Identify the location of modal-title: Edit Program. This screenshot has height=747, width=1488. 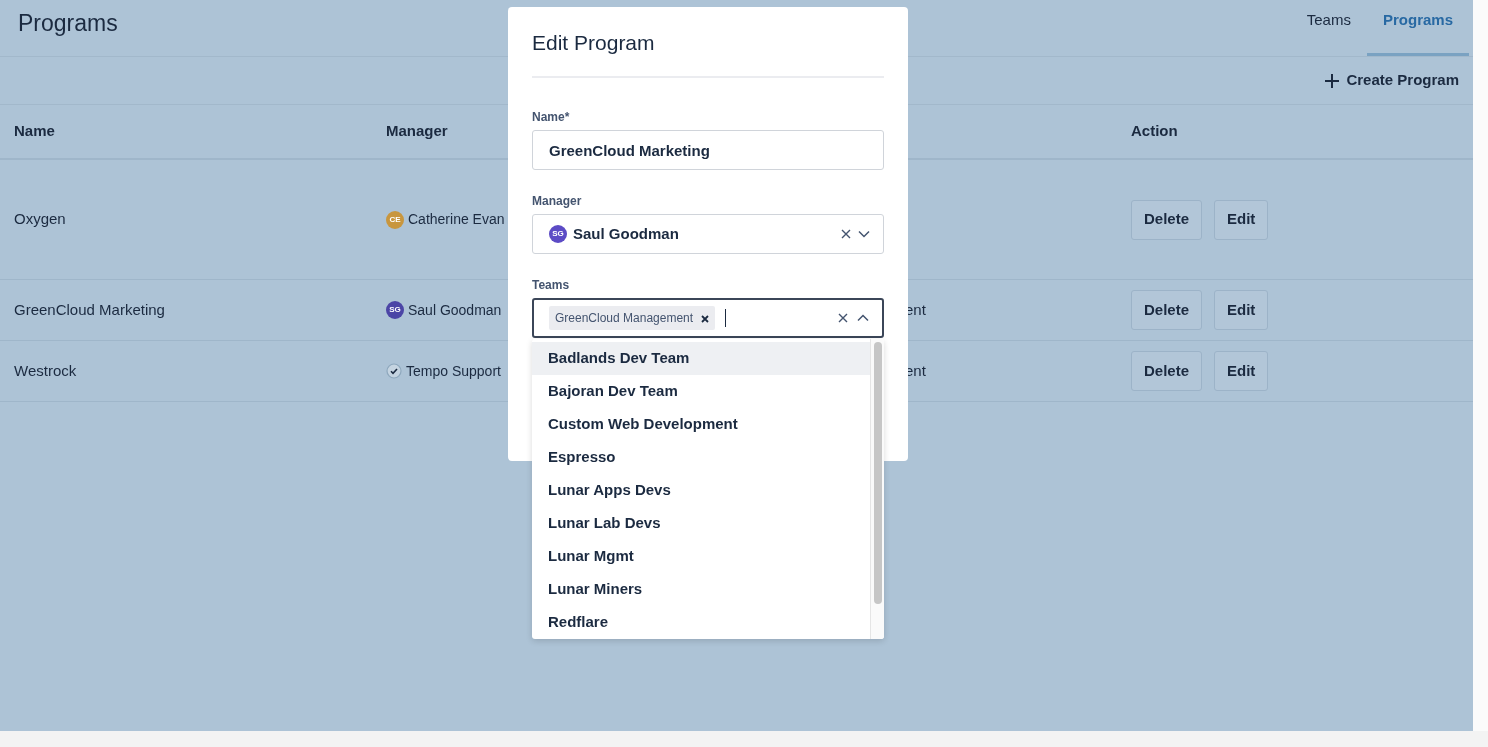
(708, 43).